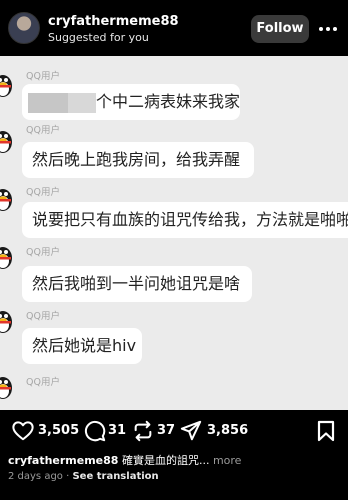 The width and height of the screenshot is (348, 500). Describe the element at coordinates (326, 431) in the screenshot. I see `bookmark-icon` at that location.